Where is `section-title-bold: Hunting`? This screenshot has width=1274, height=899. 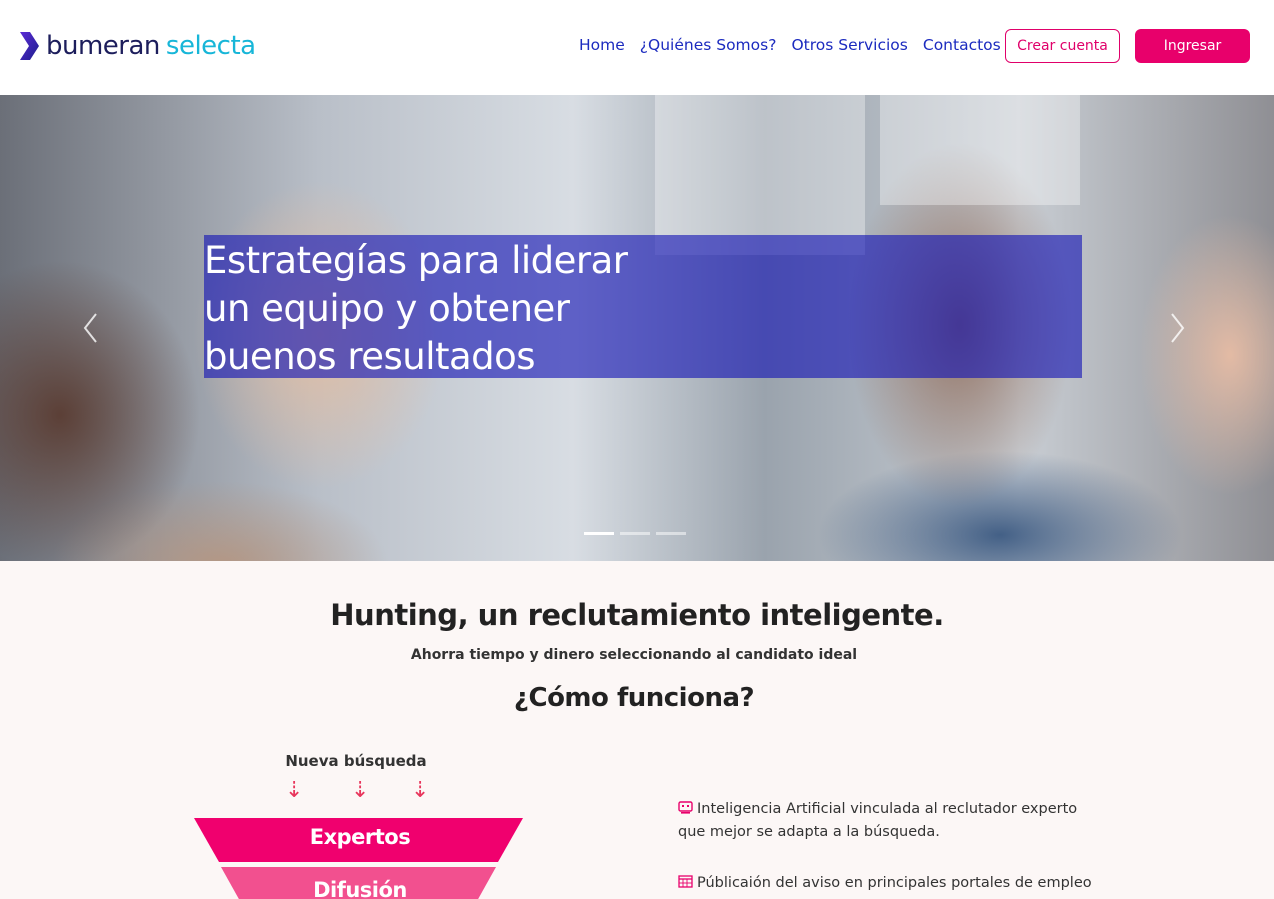 section-title-bold: Hunting is located at coordinates (394, 615).